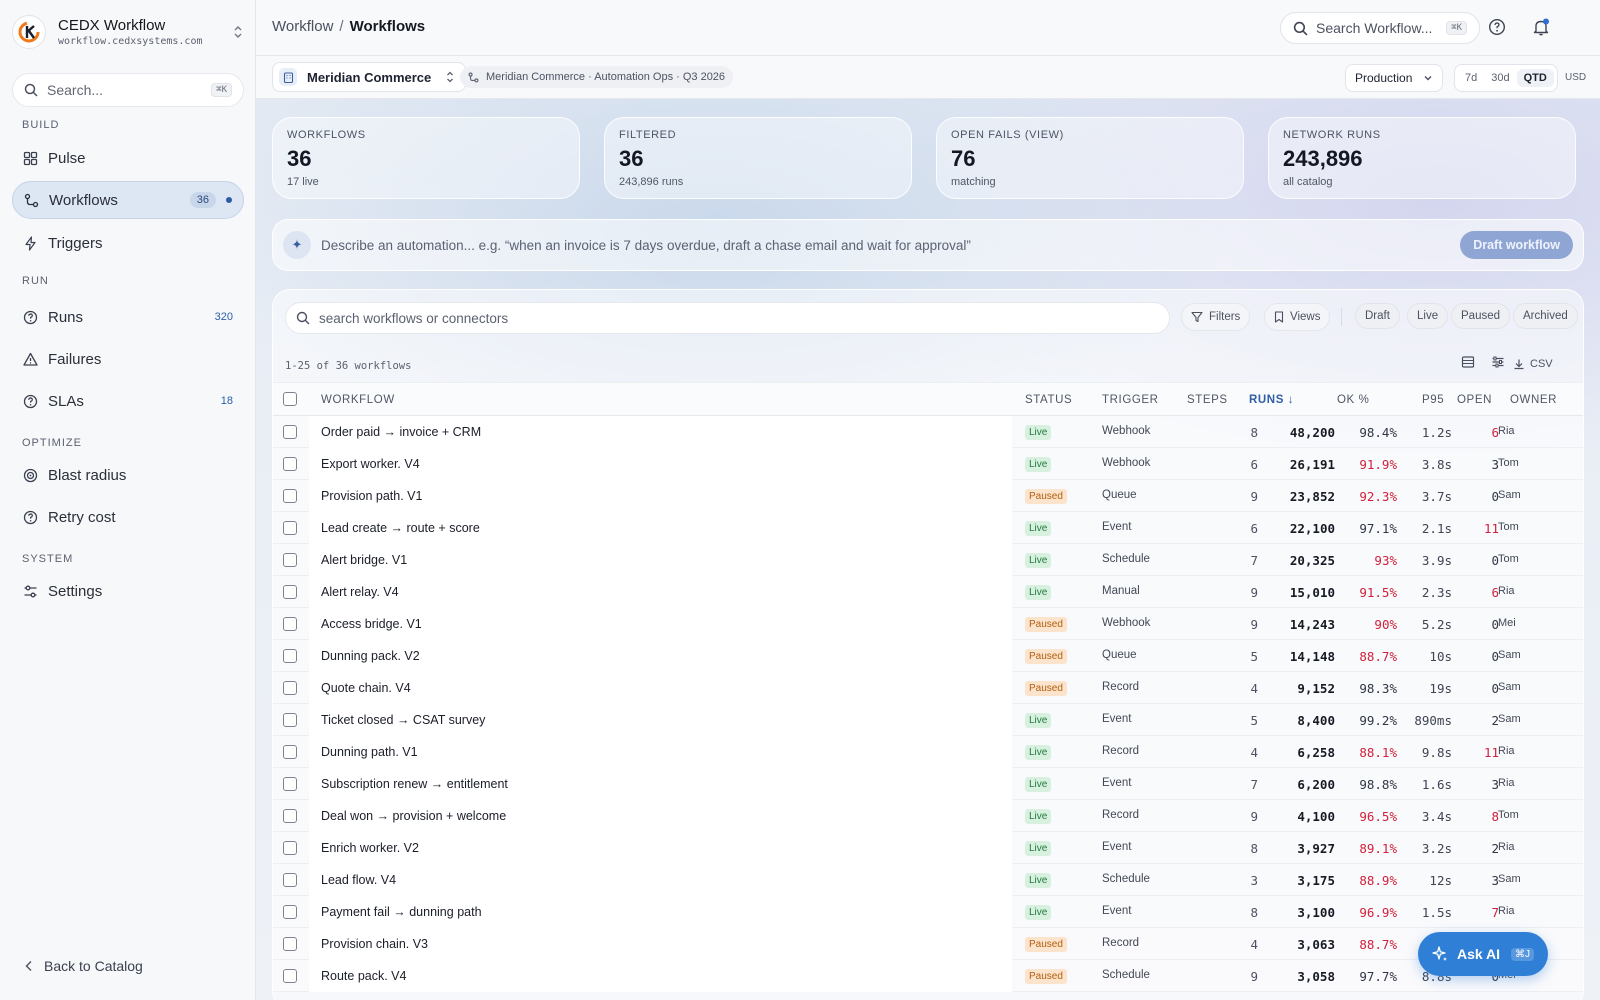 The image size is (1600, 1000). I want to click on workflow-name: Quote chain. V4, so click(366, 688).